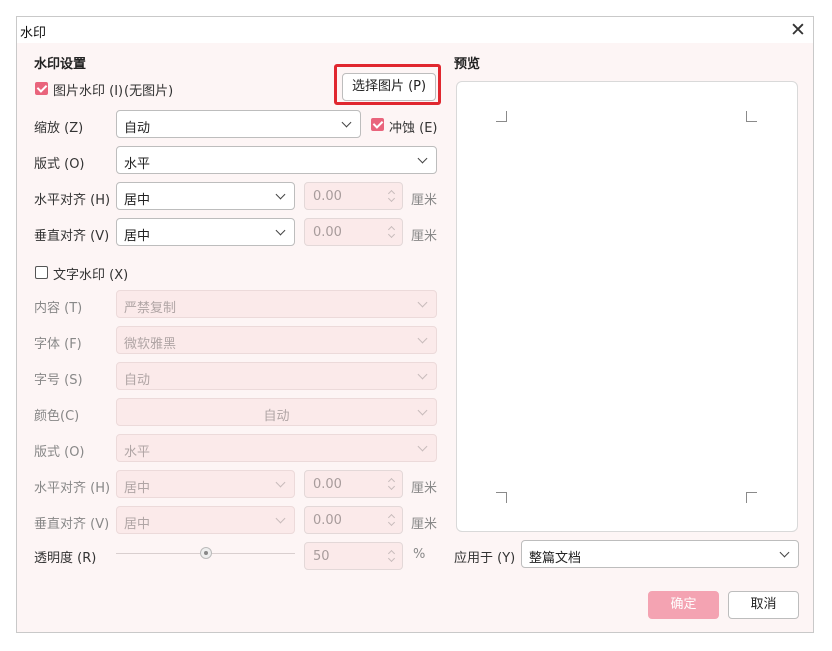  I want to click on transparency-unit: %, so click(419, 554).